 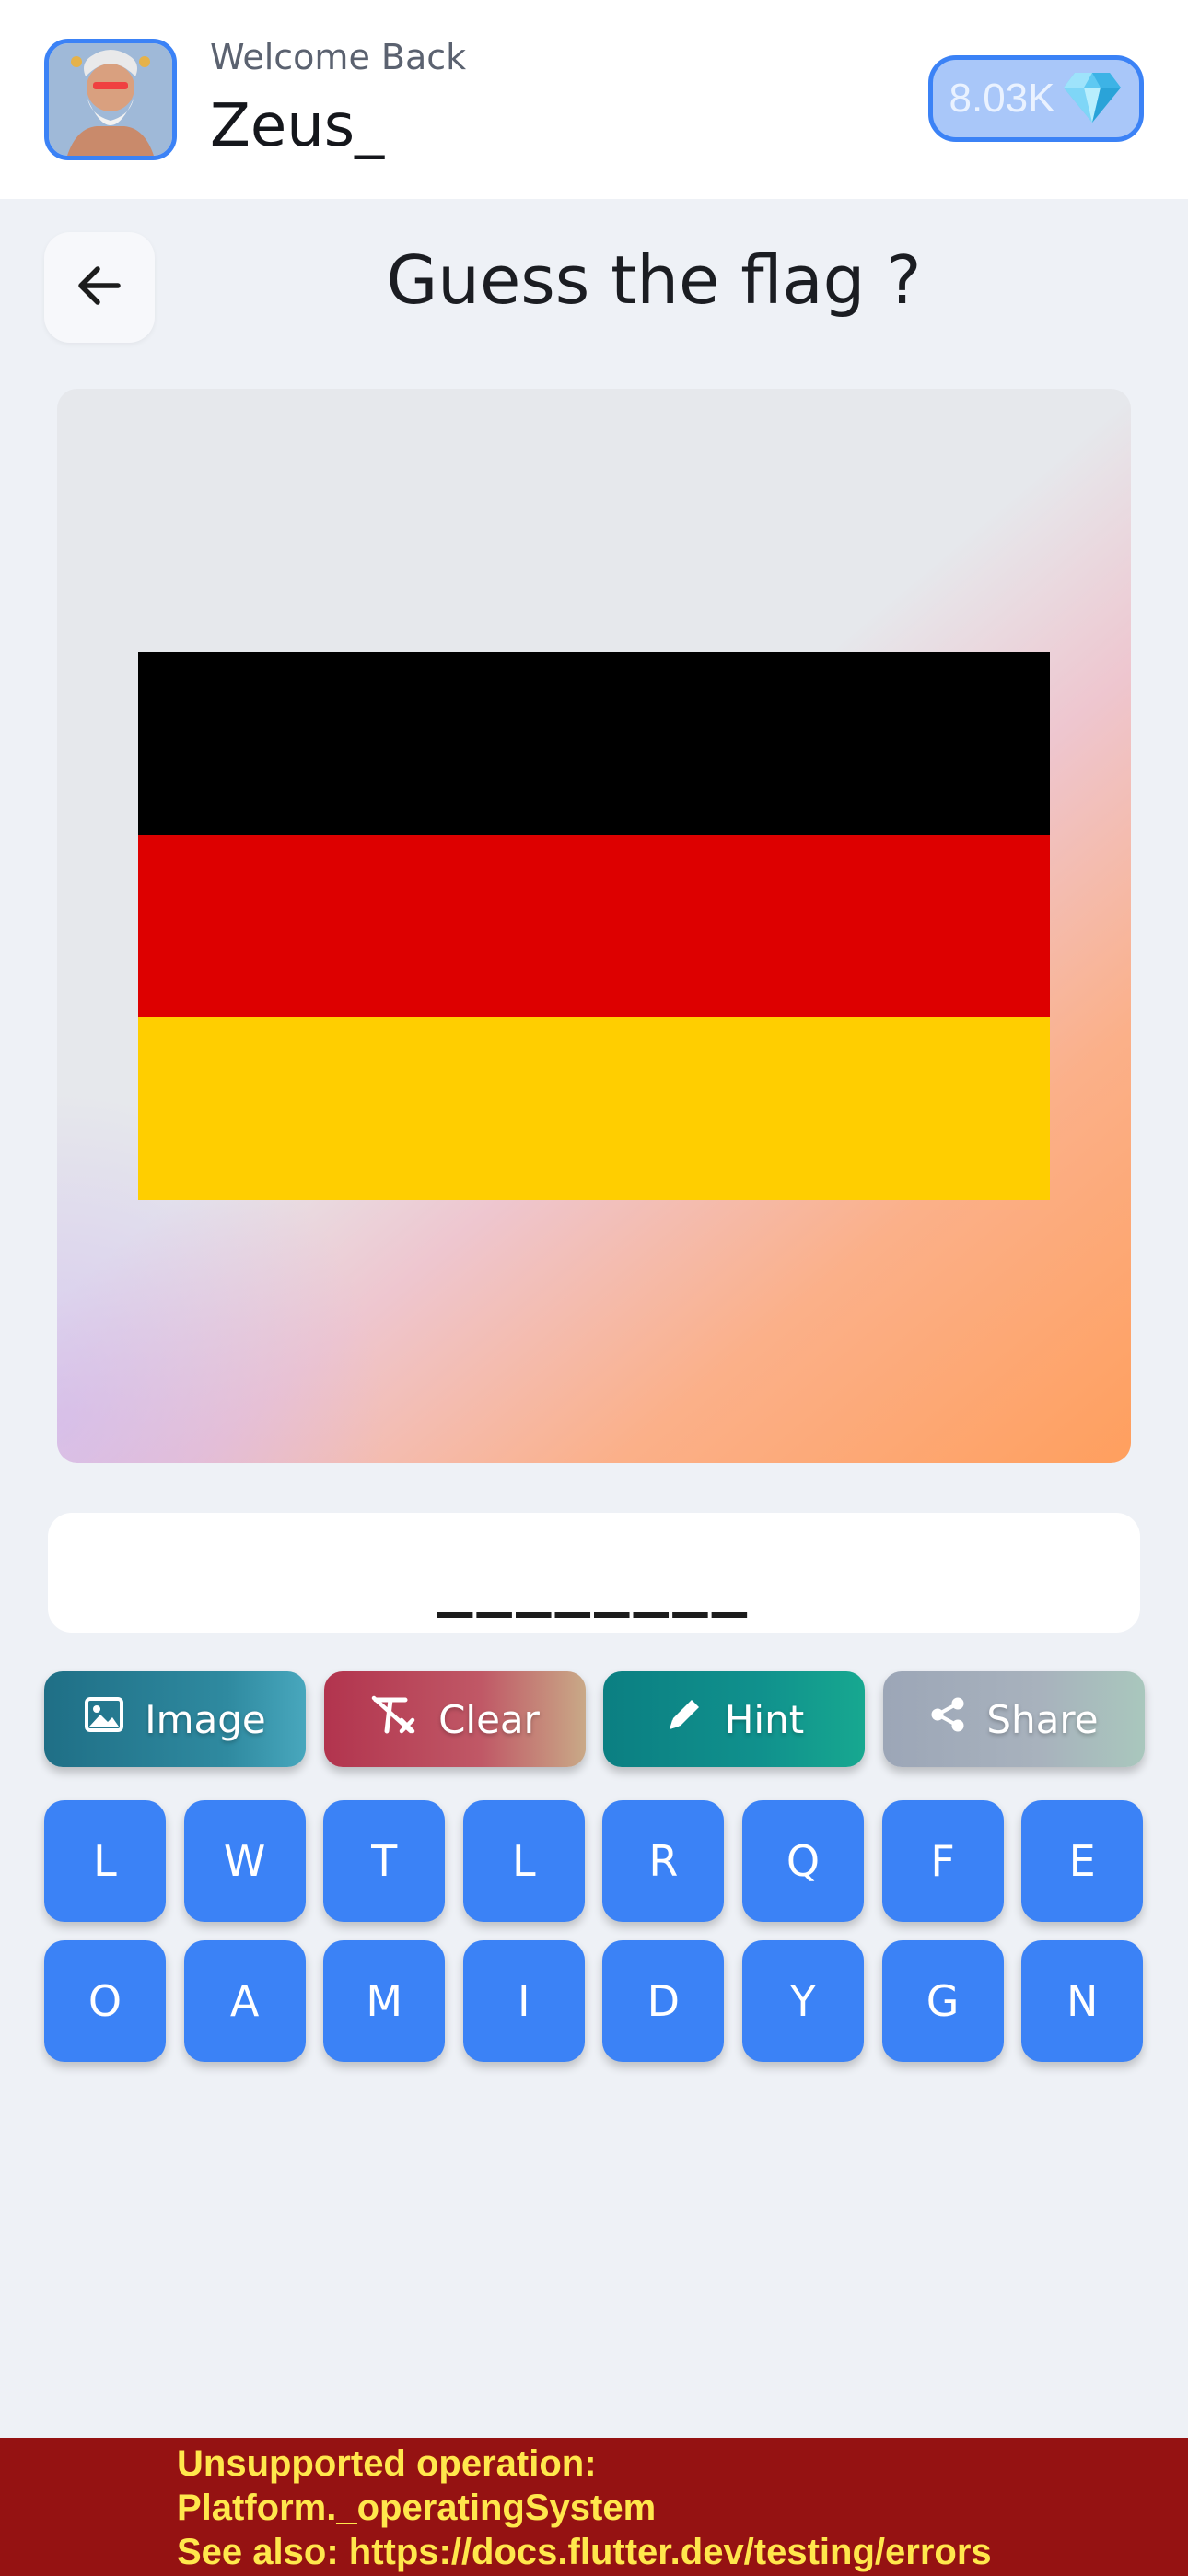 I want to click on avatar, so click(x=111, y=99).